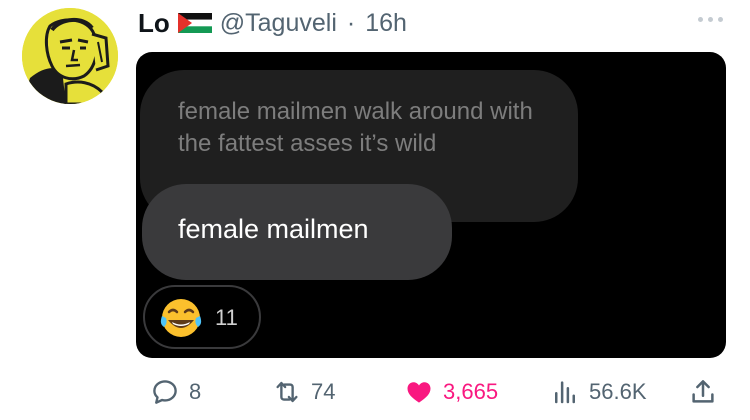 Image resolution: width=750 pixels, height=420 pixels. Describe the element at coordinates (375, 392) in the screenshot. I see `tweet-actions: 8 74 3,665 56.6K` at that location.